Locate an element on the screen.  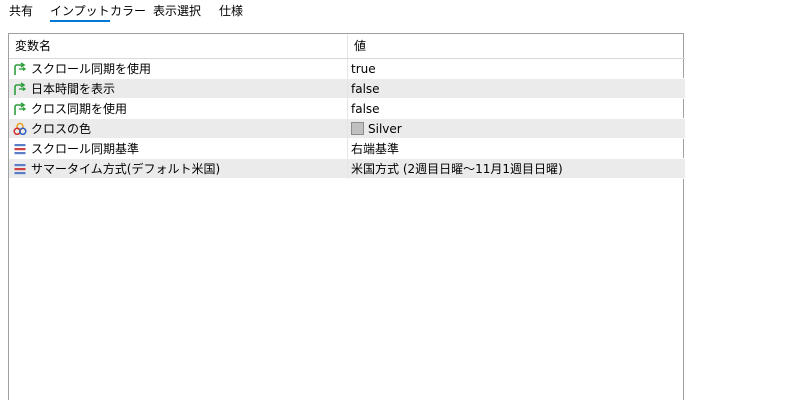
table-row: サマータイム方式(デフォルト米国) 米国方式 (2週目日曜～11月1週目日曜) is located at coordinates (347, 169).